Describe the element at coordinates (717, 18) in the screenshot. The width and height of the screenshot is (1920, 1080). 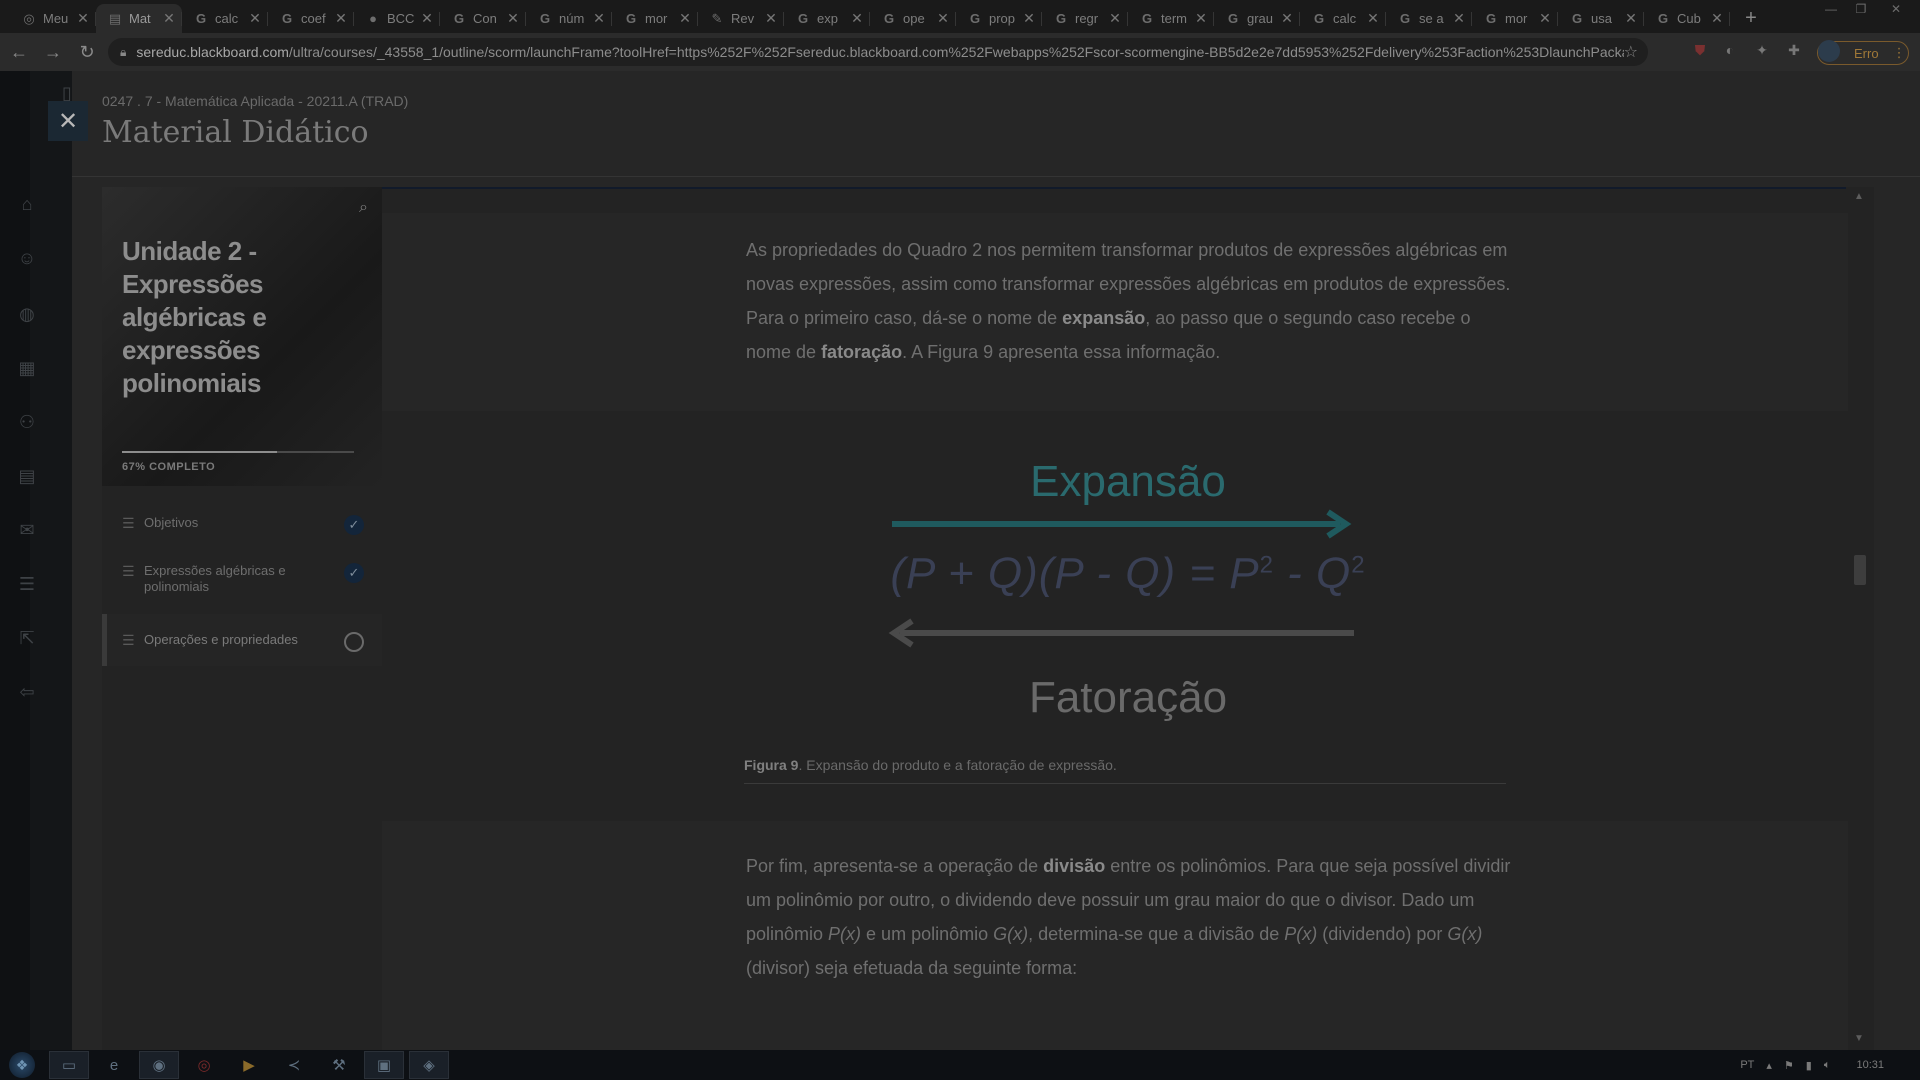
I see `review-icon: ✎` at that location.